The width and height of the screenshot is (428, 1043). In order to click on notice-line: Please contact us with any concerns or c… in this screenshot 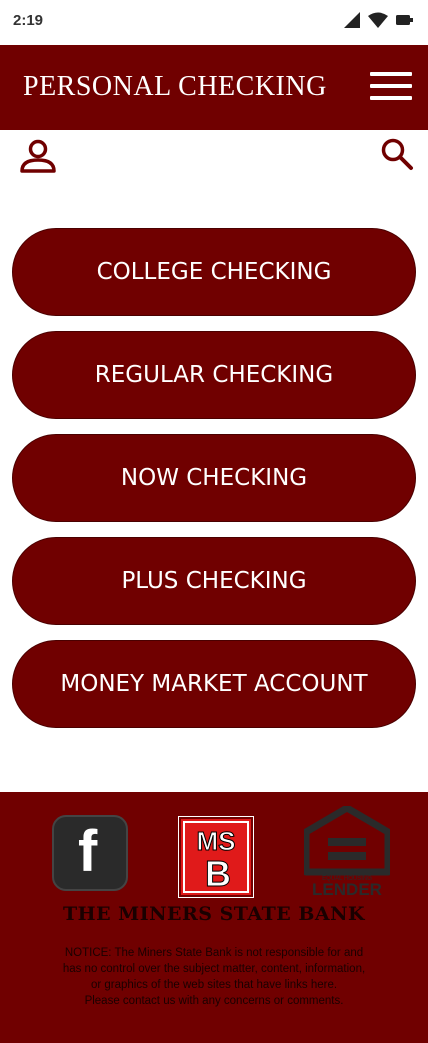, I will do `click(214, 1001)`.